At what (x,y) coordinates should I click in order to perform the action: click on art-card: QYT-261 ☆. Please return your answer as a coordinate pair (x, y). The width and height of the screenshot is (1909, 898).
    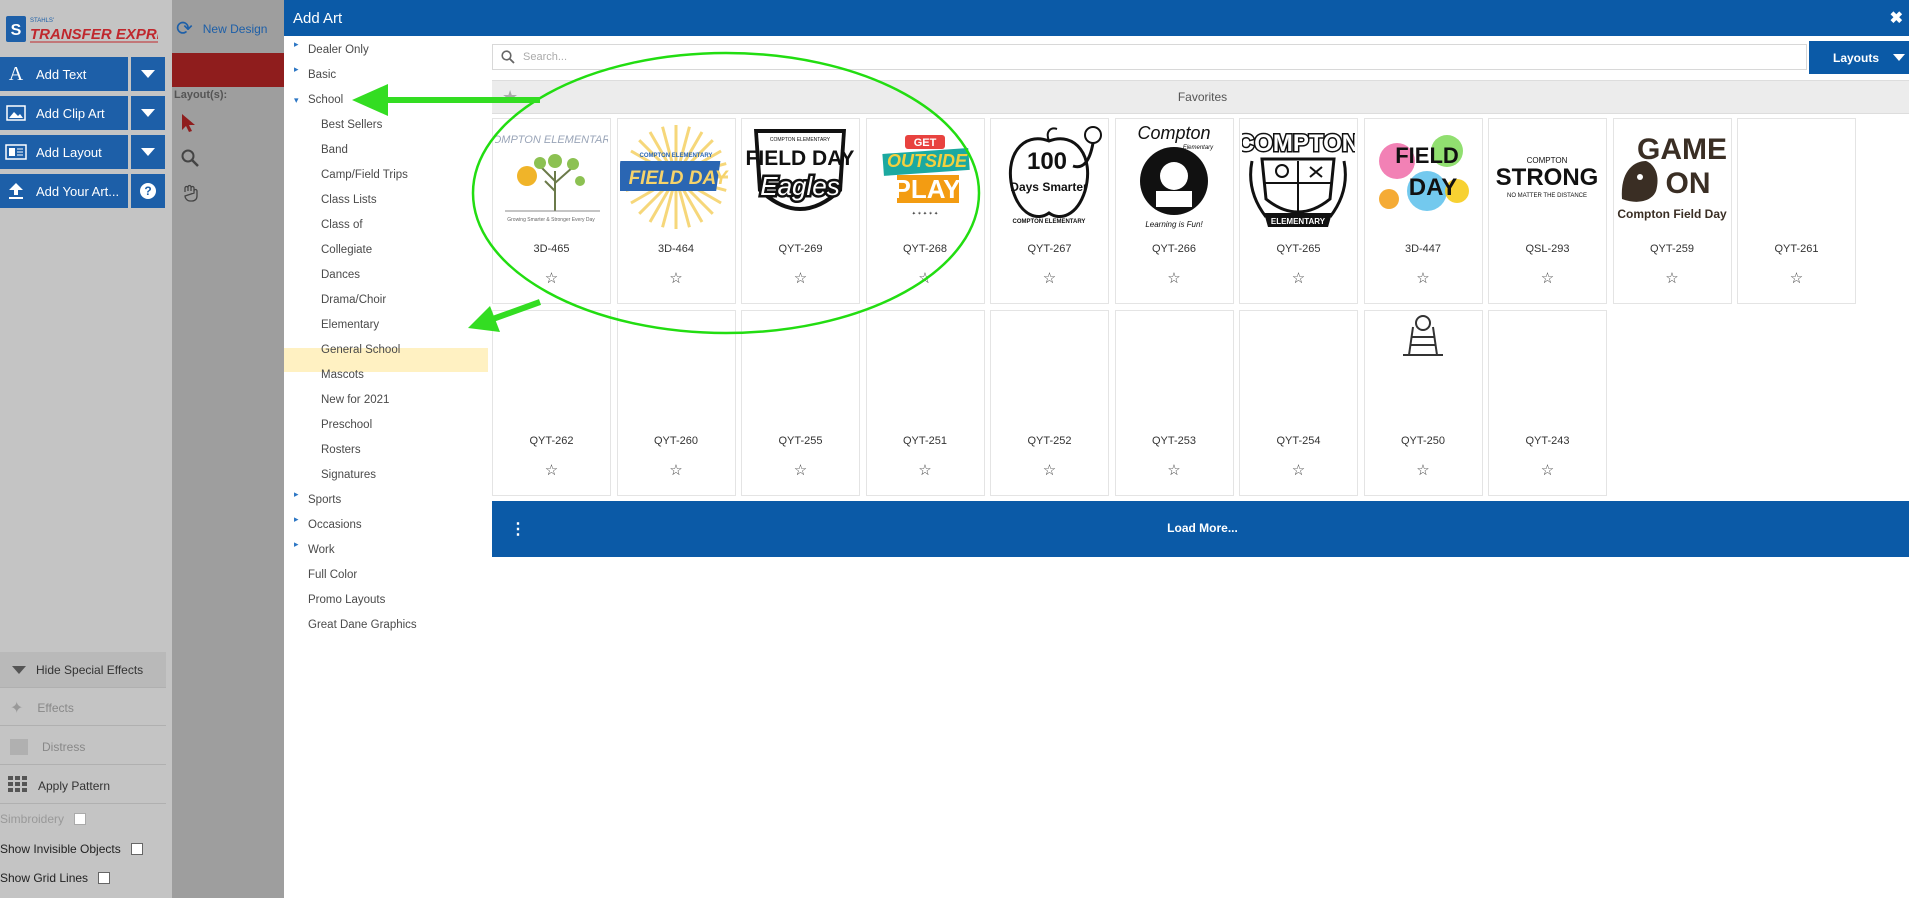
    Looking at the image, I should click on (1796, 211).